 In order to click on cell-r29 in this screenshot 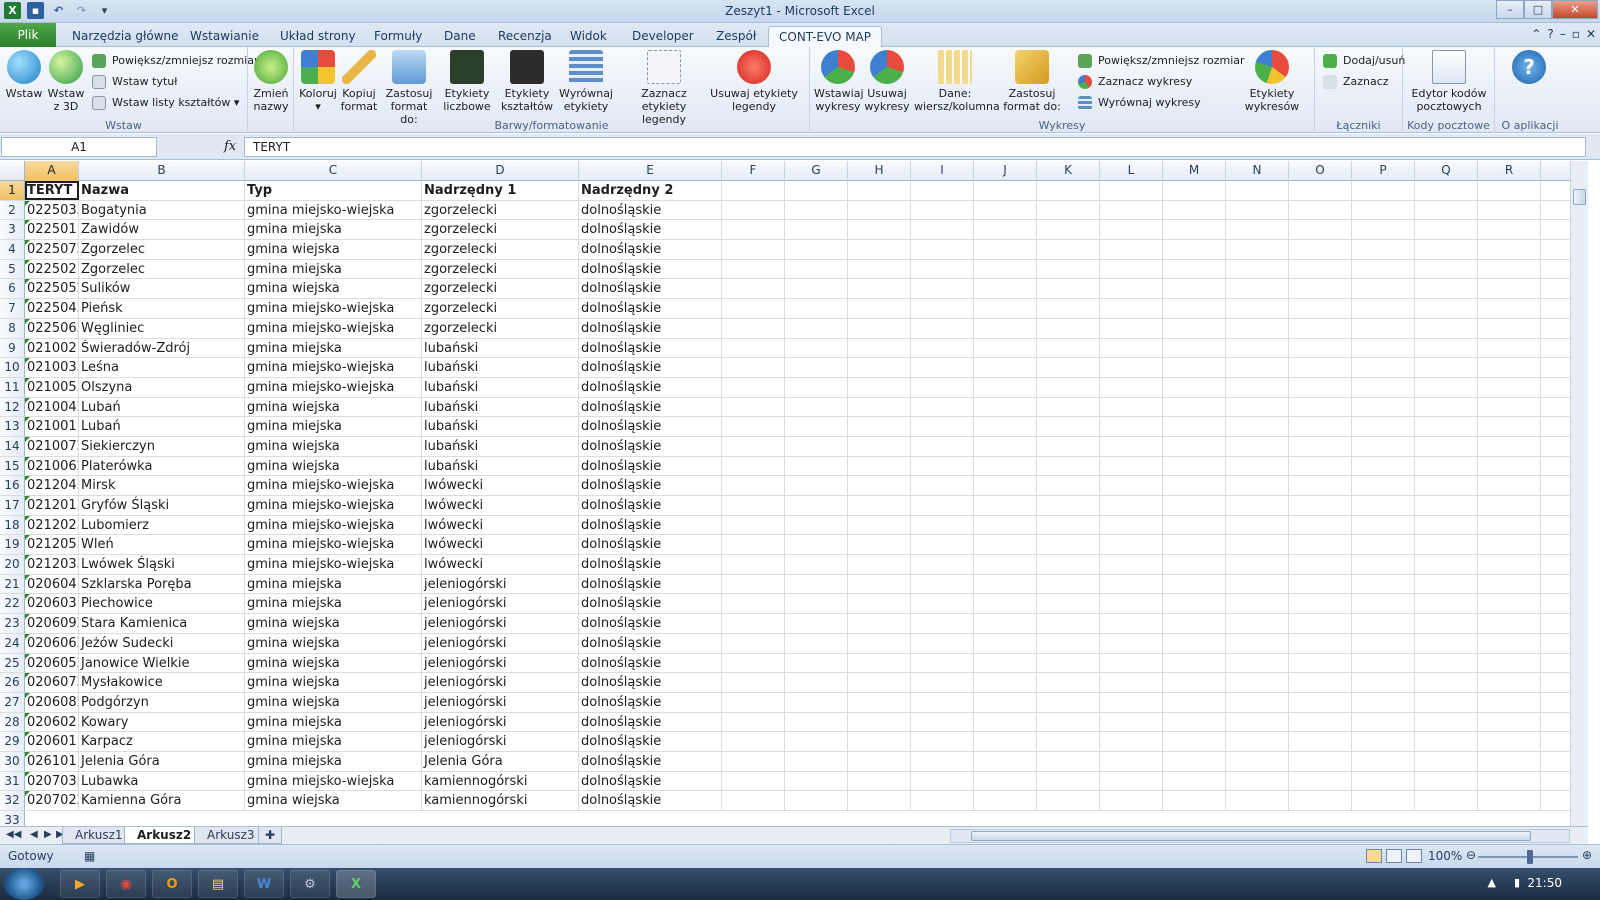, I will do `click(1509, 741)`.